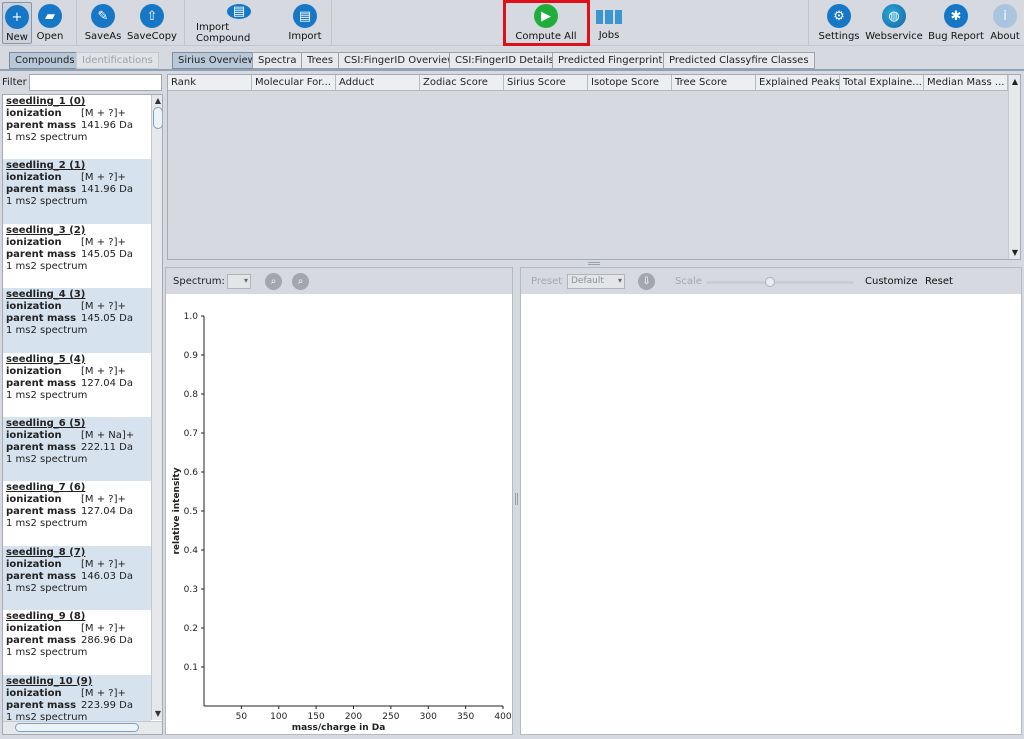  Describe the element at coordinates (300, 281) in the screenshot. I see `zoom-out-icon: ⌕` at that location.